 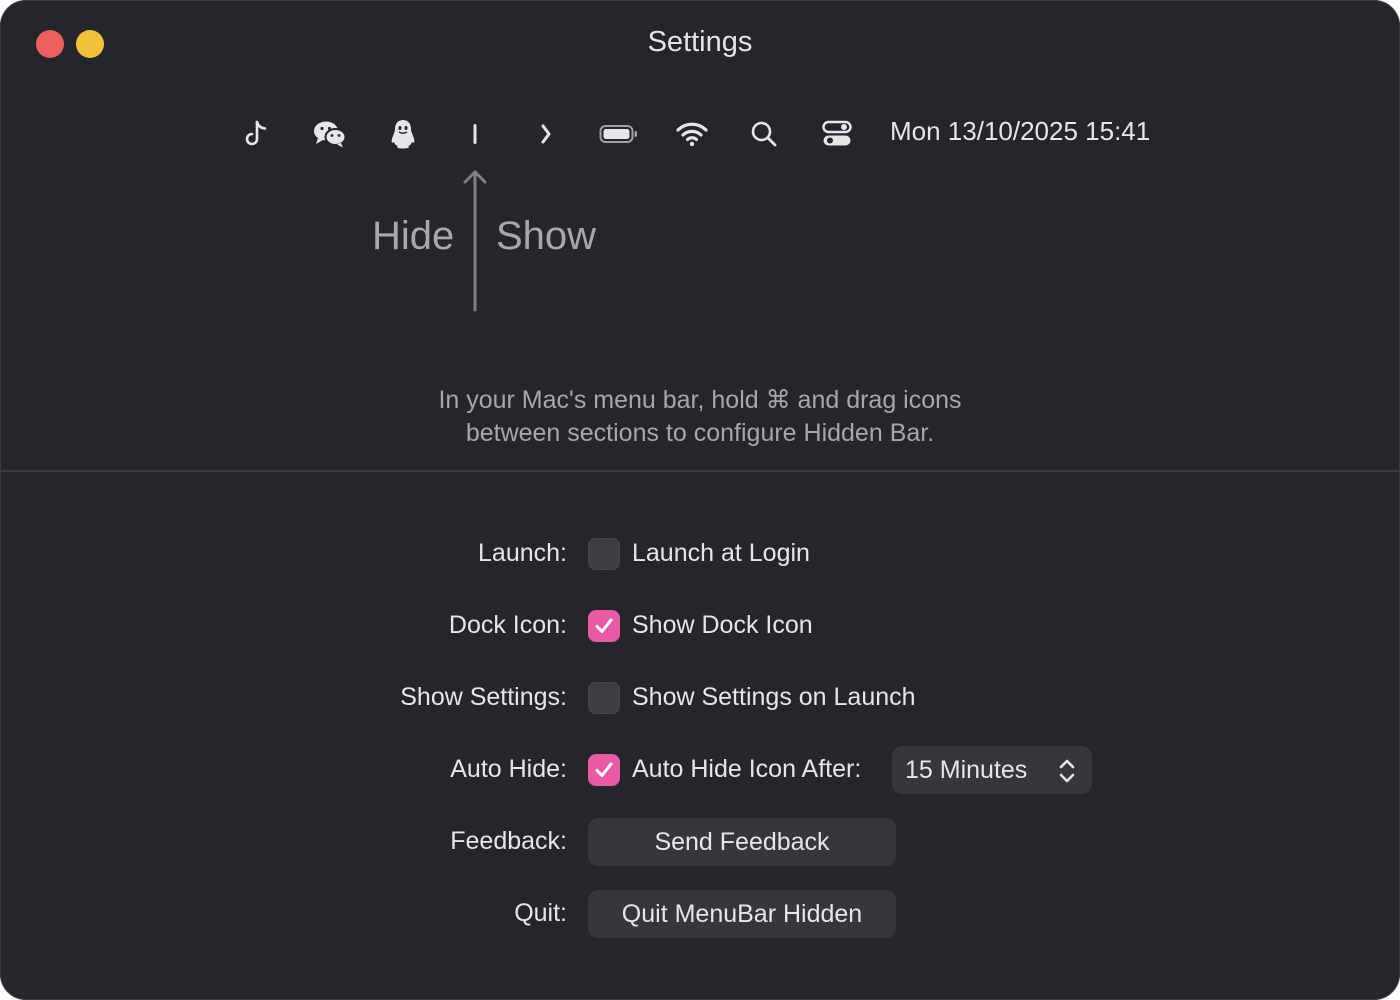 I want to click on show-dock-icon-label: Show Dock Icon, so click(x=722, y=625).